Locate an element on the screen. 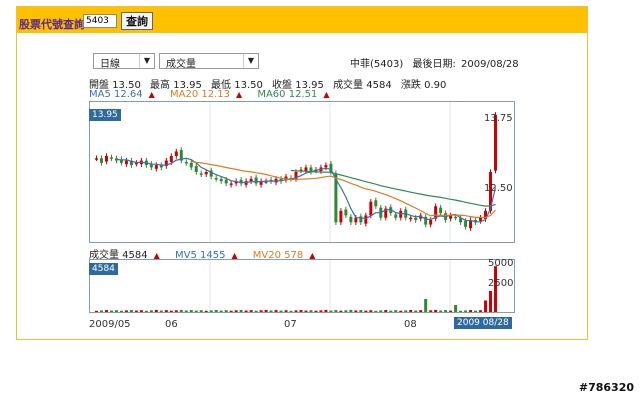  volume-chart-panel is located at coordinates (302, 286).